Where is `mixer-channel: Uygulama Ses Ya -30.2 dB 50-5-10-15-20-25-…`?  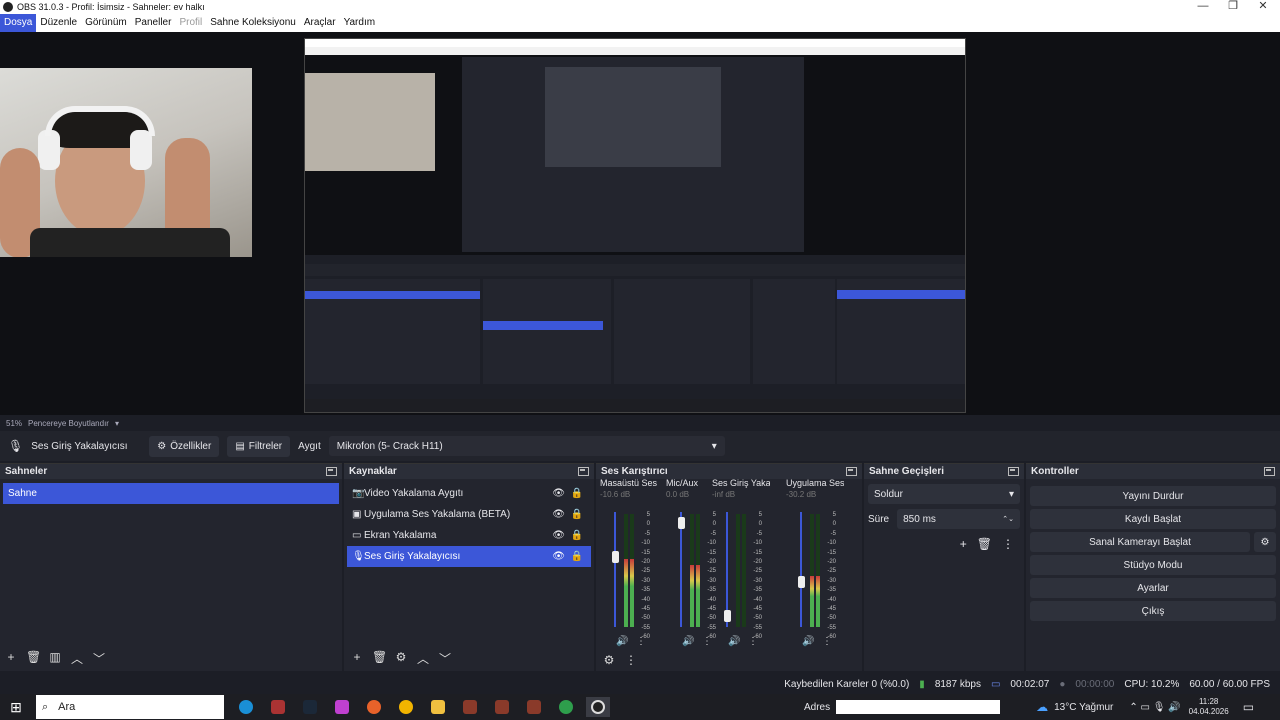 mixer-channel: Uygulama Ses Ya -30.2 dB 50-5-10-15-20-25-… is located at coordinates (815, 563).